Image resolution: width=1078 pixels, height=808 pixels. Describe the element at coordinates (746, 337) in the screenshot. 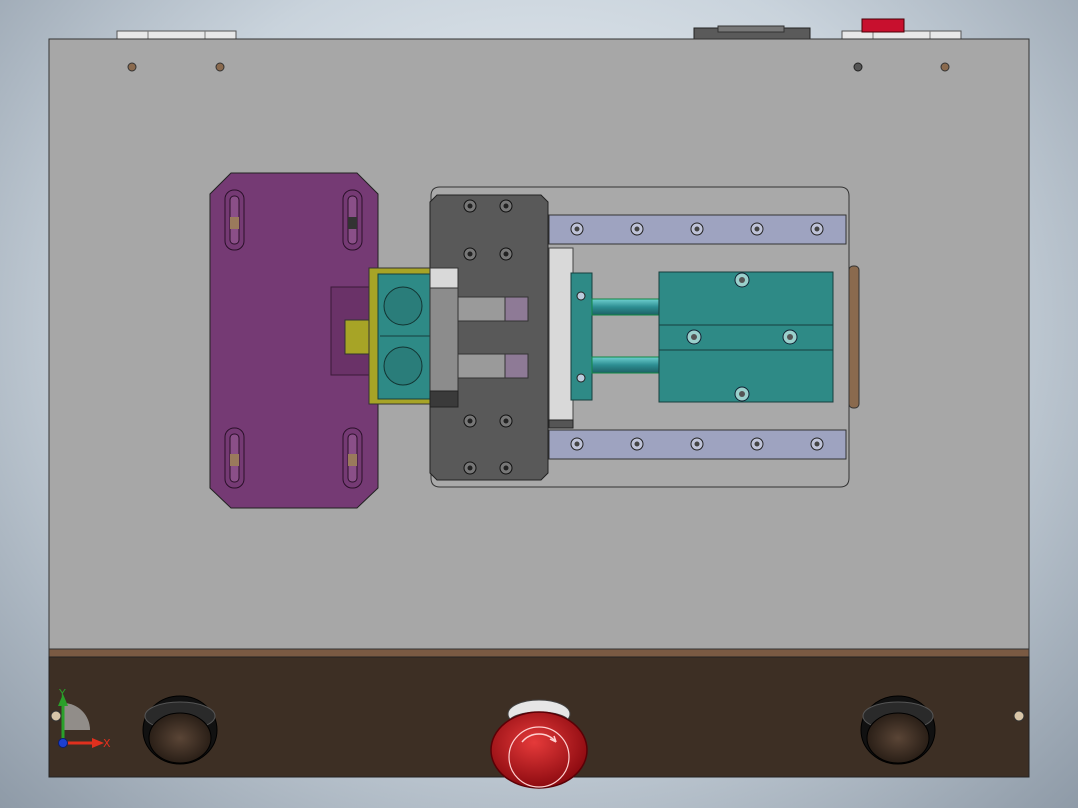

I see `pneumatic-cylinder` at that location.